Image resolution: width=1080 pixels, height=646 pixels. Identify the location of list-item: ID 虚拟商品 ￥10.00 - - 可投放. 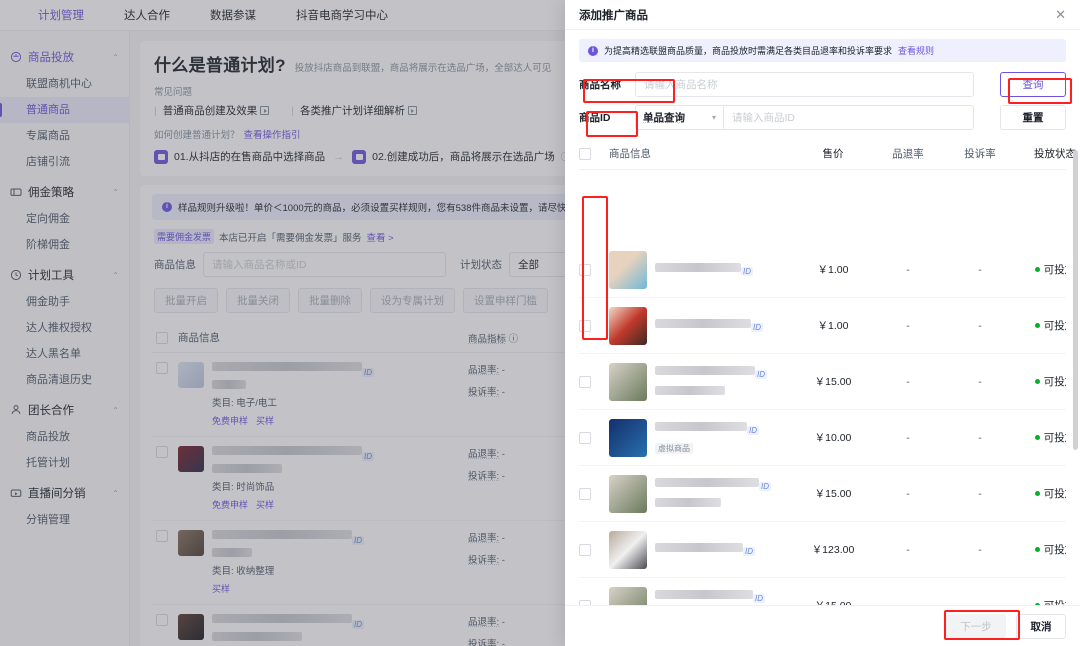
(822, 438).